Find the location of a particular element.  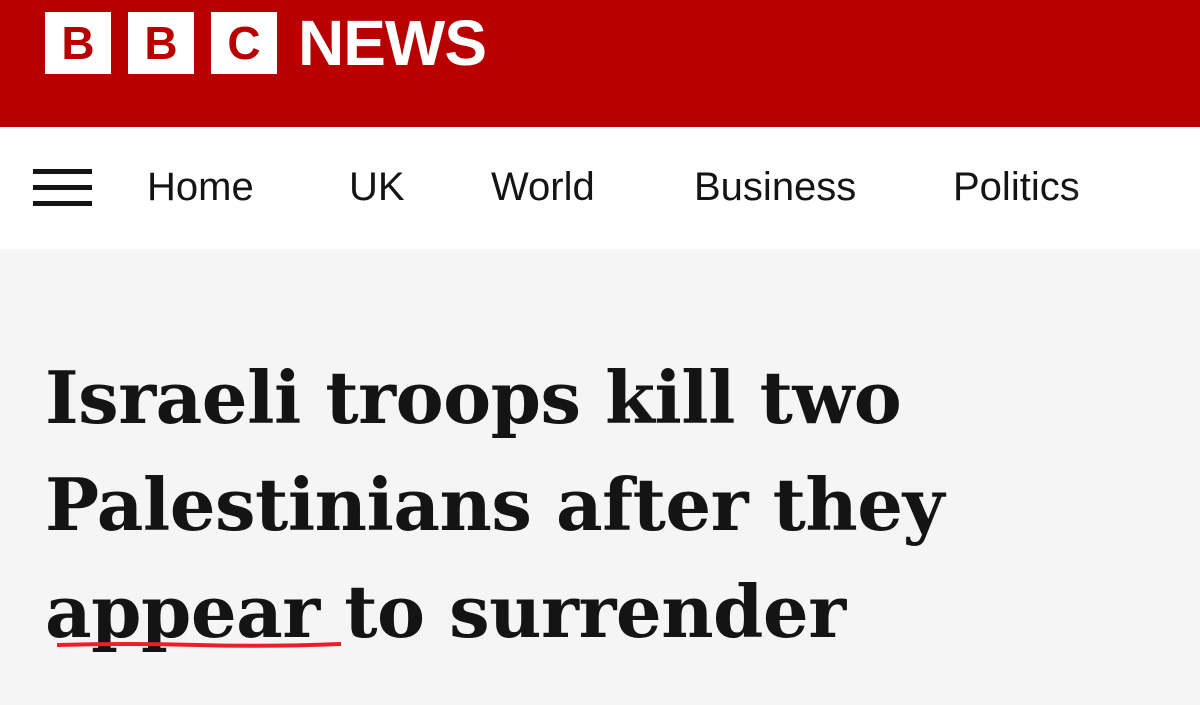

hamburger-menu-icon is located at coordinates (62, 188).